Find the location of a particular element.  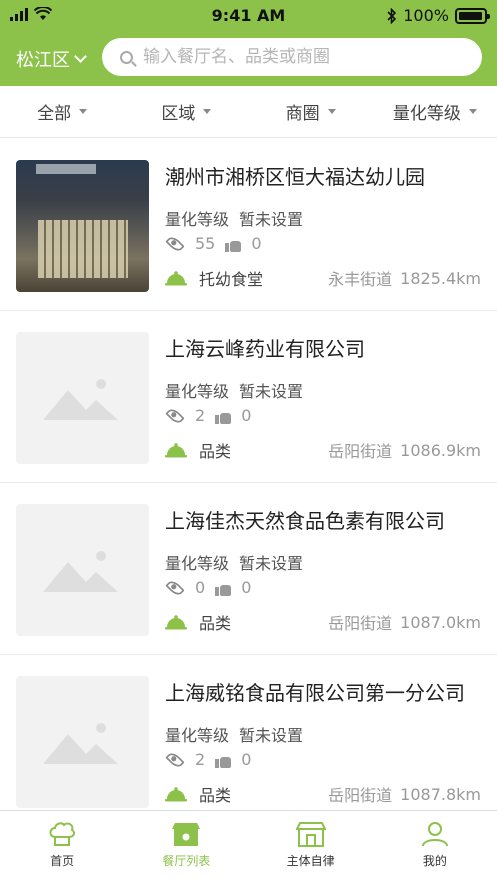

tab-restaurant-list: 餐厅列表 is located at coordinates (186, 847).